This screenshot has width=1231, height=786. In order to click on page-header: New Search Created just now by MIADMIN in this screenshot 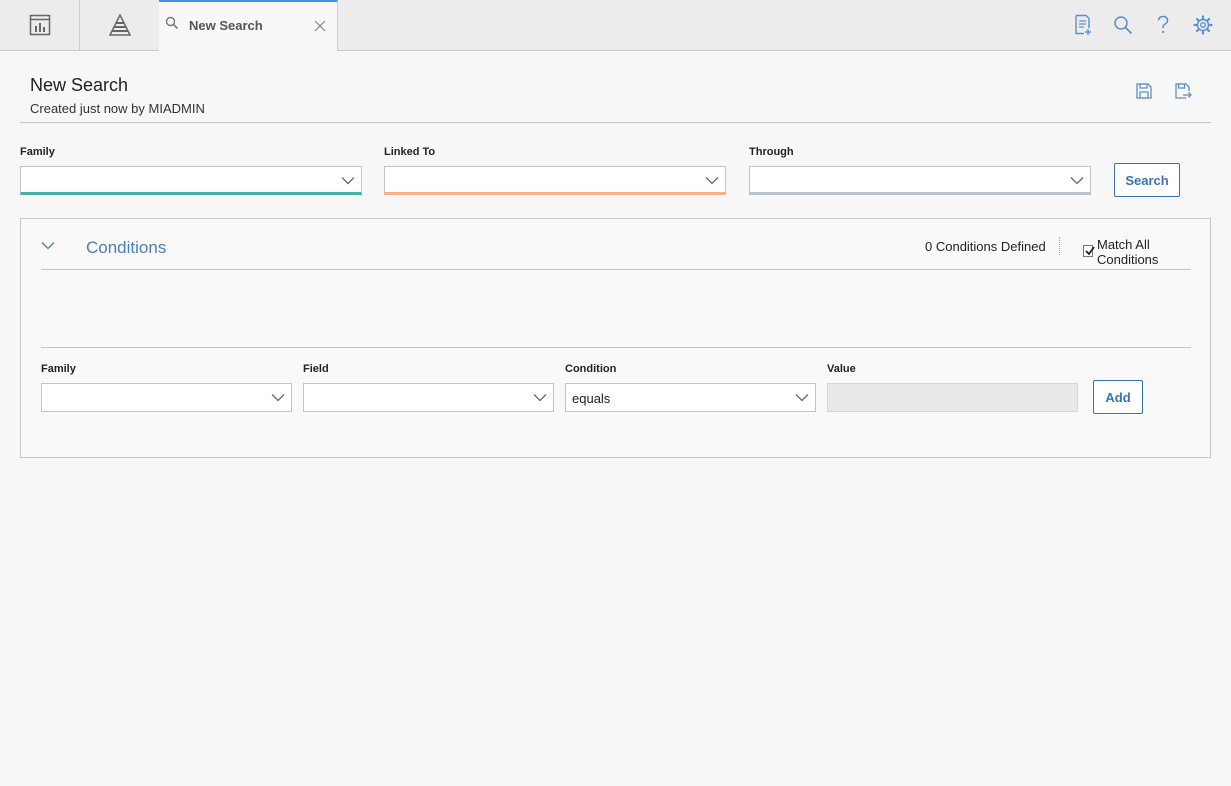, I will do `click(615, 87)`.